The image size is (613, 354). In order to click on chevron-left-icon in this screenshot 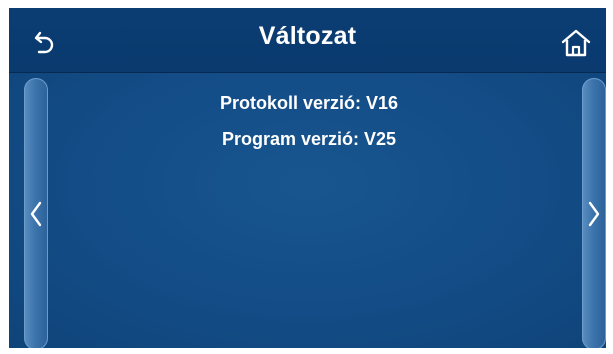, I will do `click(36, 214)`.